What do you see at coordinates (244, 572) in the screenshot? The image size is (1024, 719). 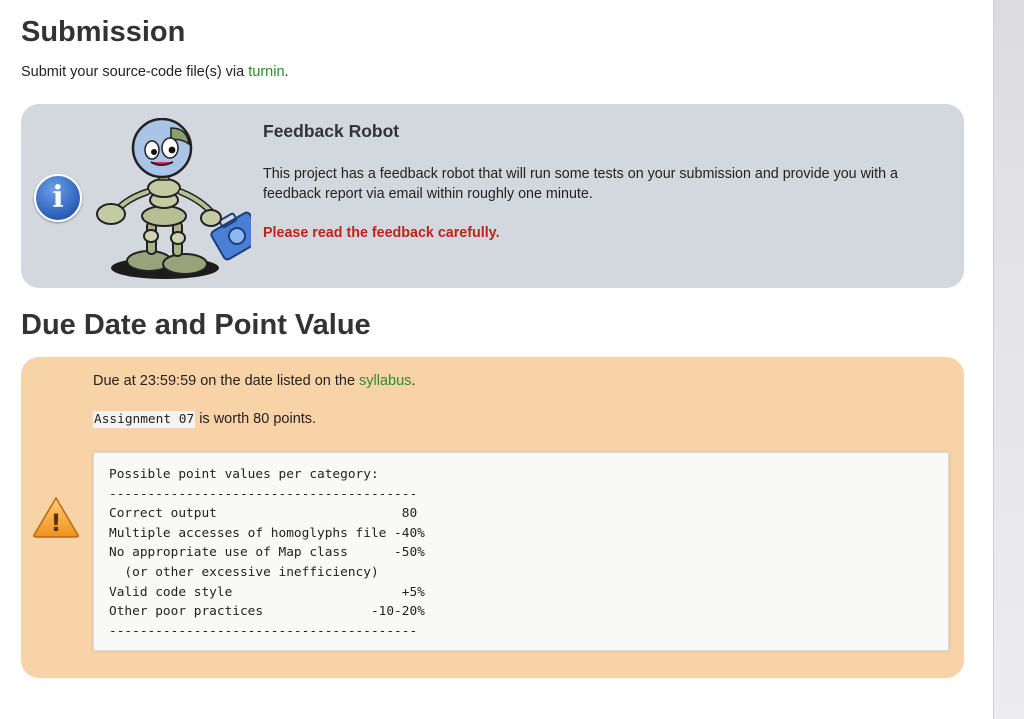 I see `points-row: (or other excessive inefficiency)` at bounding box center [244, 572].